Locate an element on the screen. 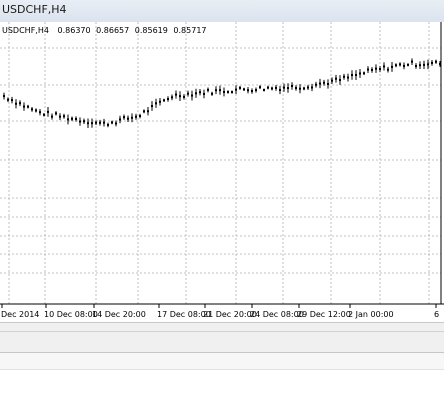 The height and width of the screenshot is (420, 444). chart-window-titlebar: USDCHF,H4 is located at coordinates (222, 11).